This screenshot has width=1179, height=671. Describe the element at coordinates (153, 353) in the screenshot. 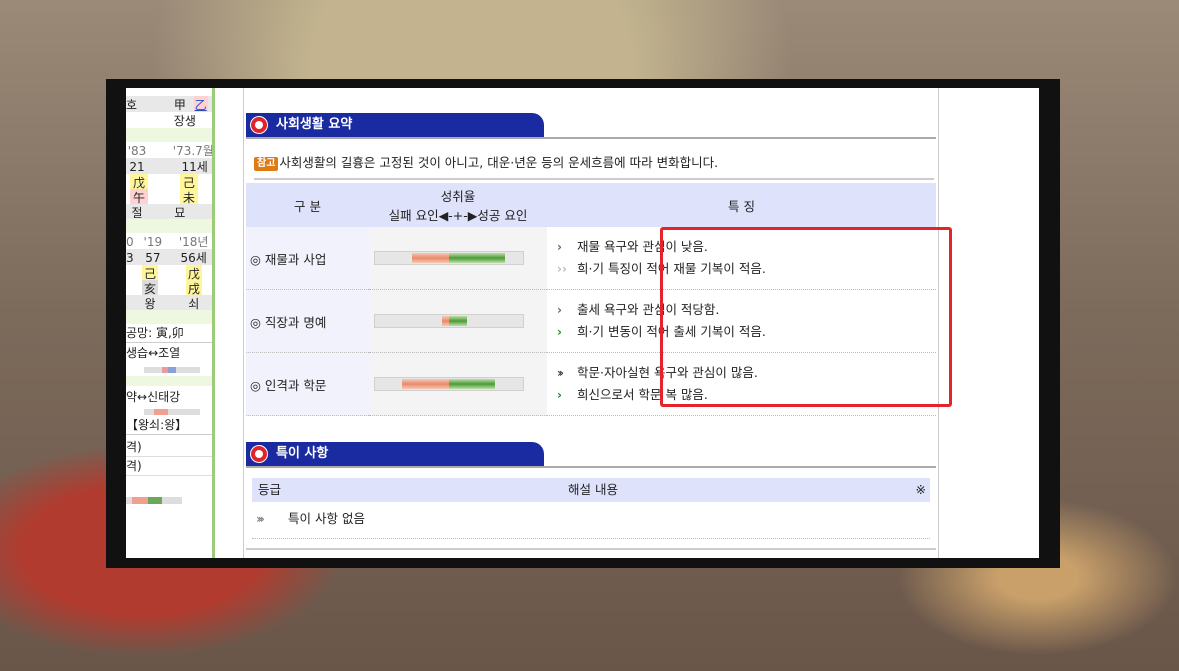

I see `panel-cell: 생습↔조열` at that location.